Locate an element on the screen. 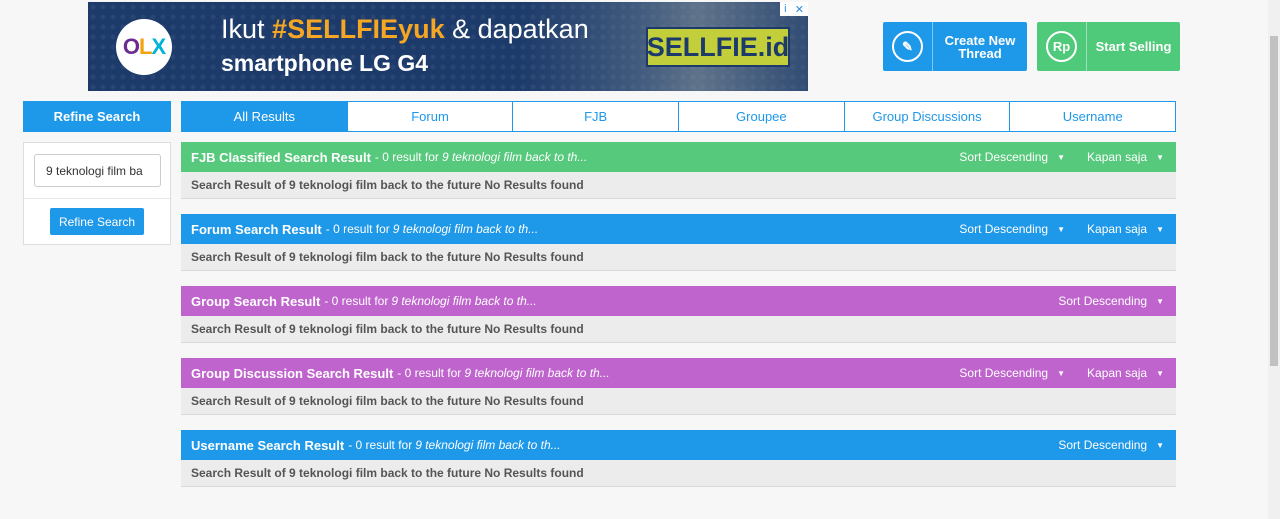 Image resolution: width=1280 pixels, height=519 pixels. ad-info-icon: i is located at coordinates (785, 9).